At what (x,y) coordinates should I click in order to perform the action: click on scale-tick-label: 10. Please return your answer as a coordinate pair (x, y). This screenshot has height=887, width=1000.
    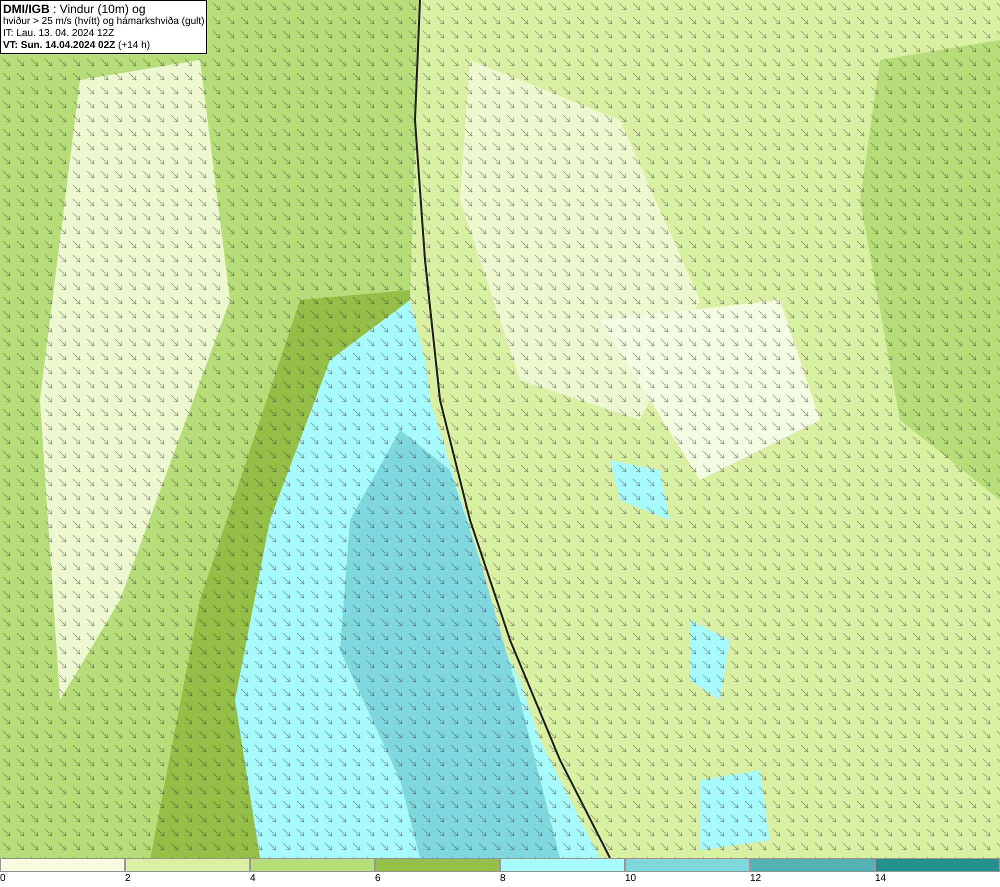
    Looking at the image, I should click on (630, 879).